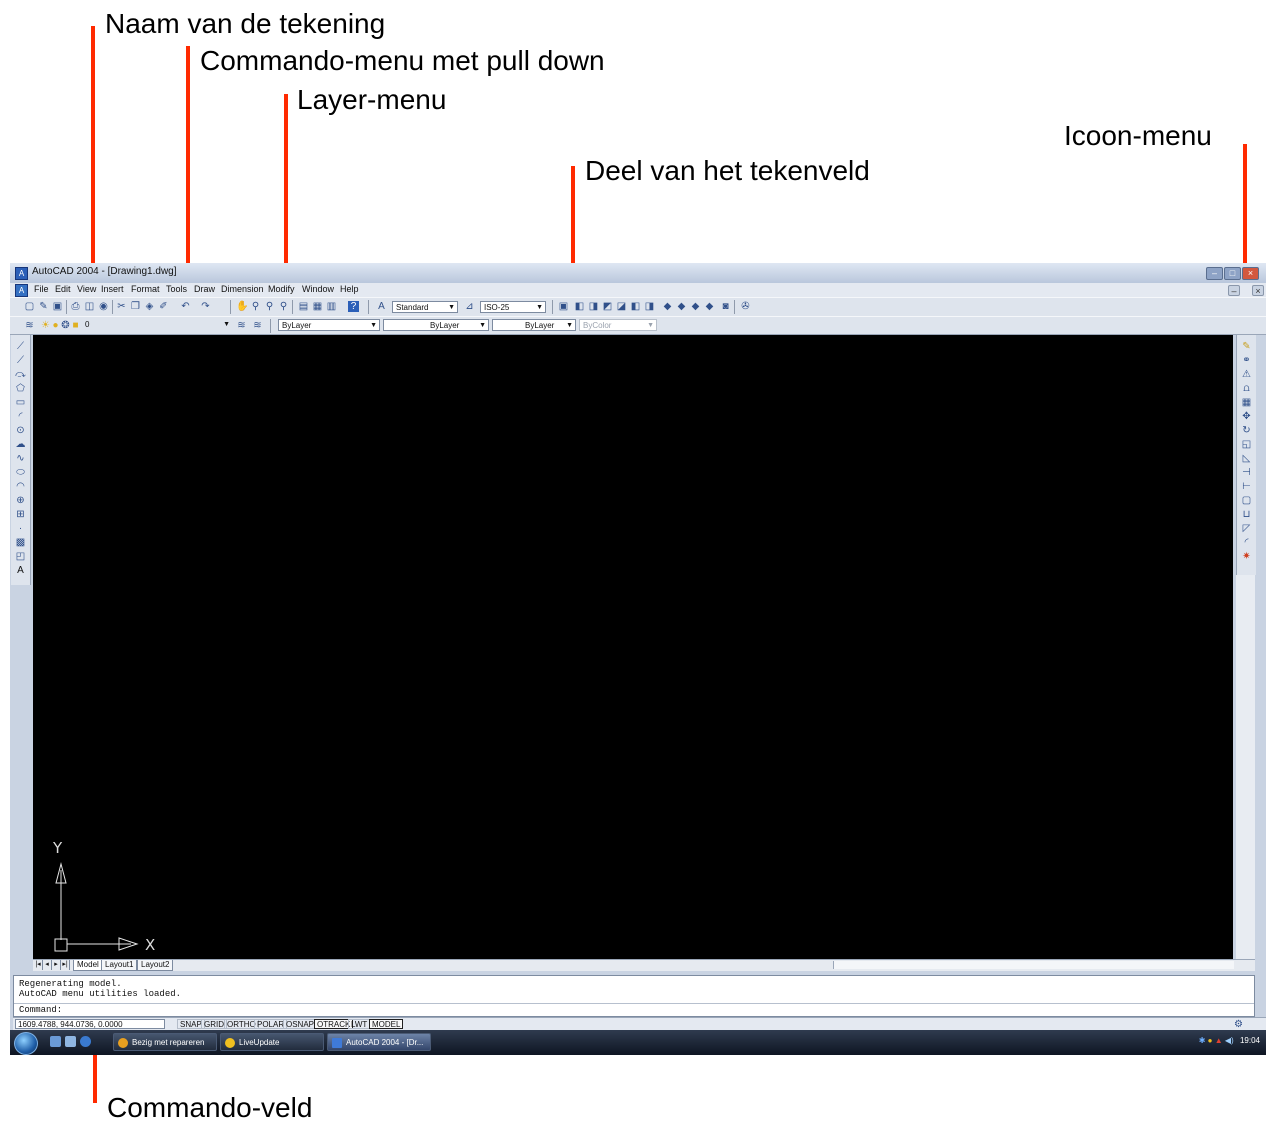  What do you see at coordinates (56, 965) in the screenshot?
I see `next-tab-icon: ▸` at bounding box center [56, 965].